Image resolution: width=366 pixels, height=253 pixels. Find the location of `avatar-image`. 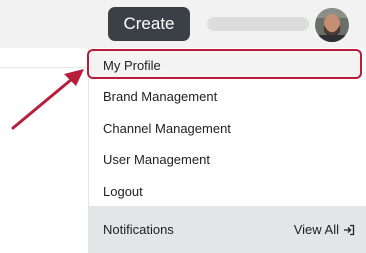

avatar-image is located at coordinates (332, 25).